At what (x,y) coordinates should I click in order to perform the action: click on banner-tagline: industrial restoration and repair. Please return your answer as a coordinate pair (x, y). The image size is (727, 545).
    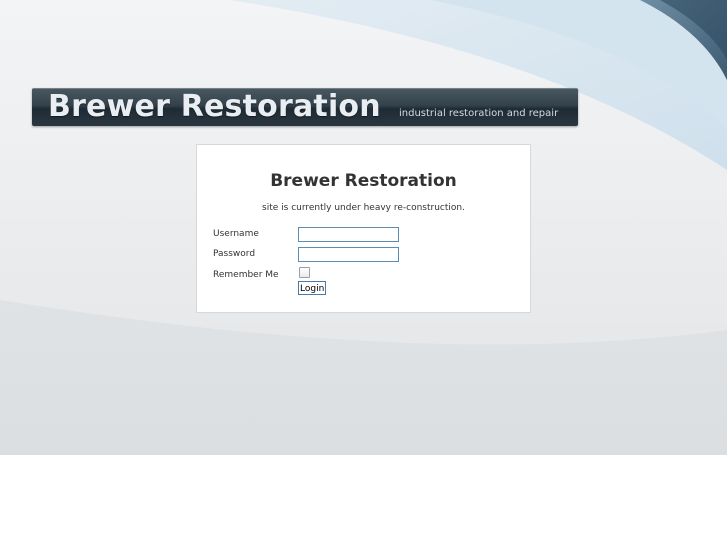
    Looking at the image, I should click on (479, 113).